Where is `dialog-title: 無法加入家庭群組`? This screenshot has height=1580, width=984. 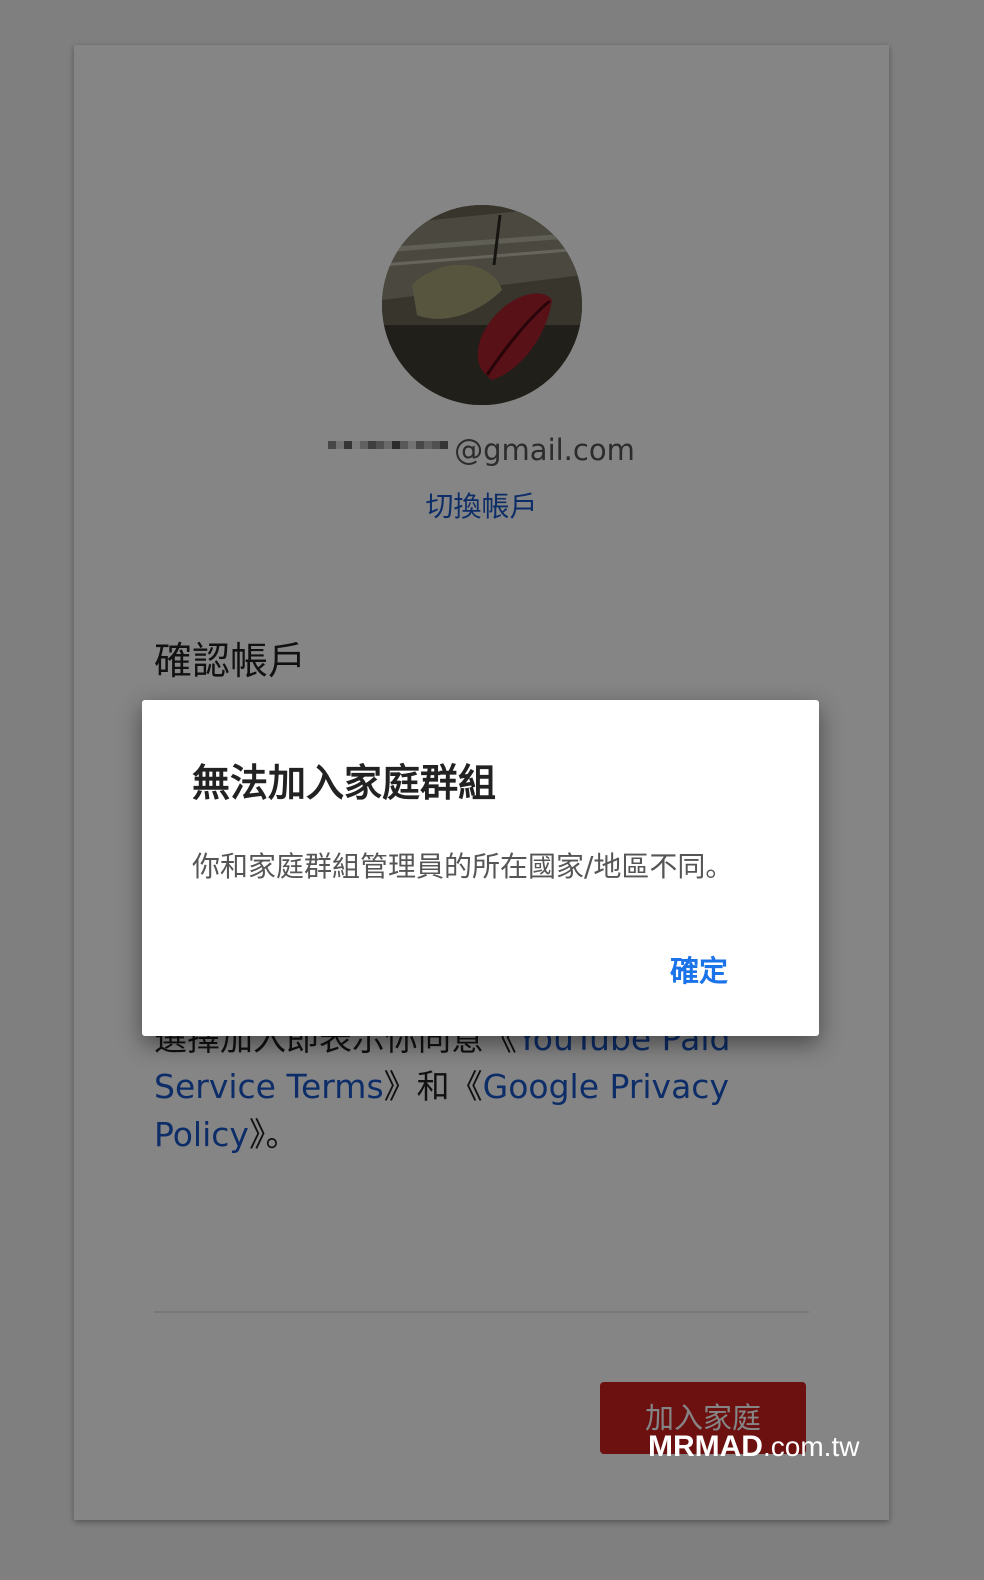
dialog-title: 無法加入家庭群組 is located at coordinates (344, 783).